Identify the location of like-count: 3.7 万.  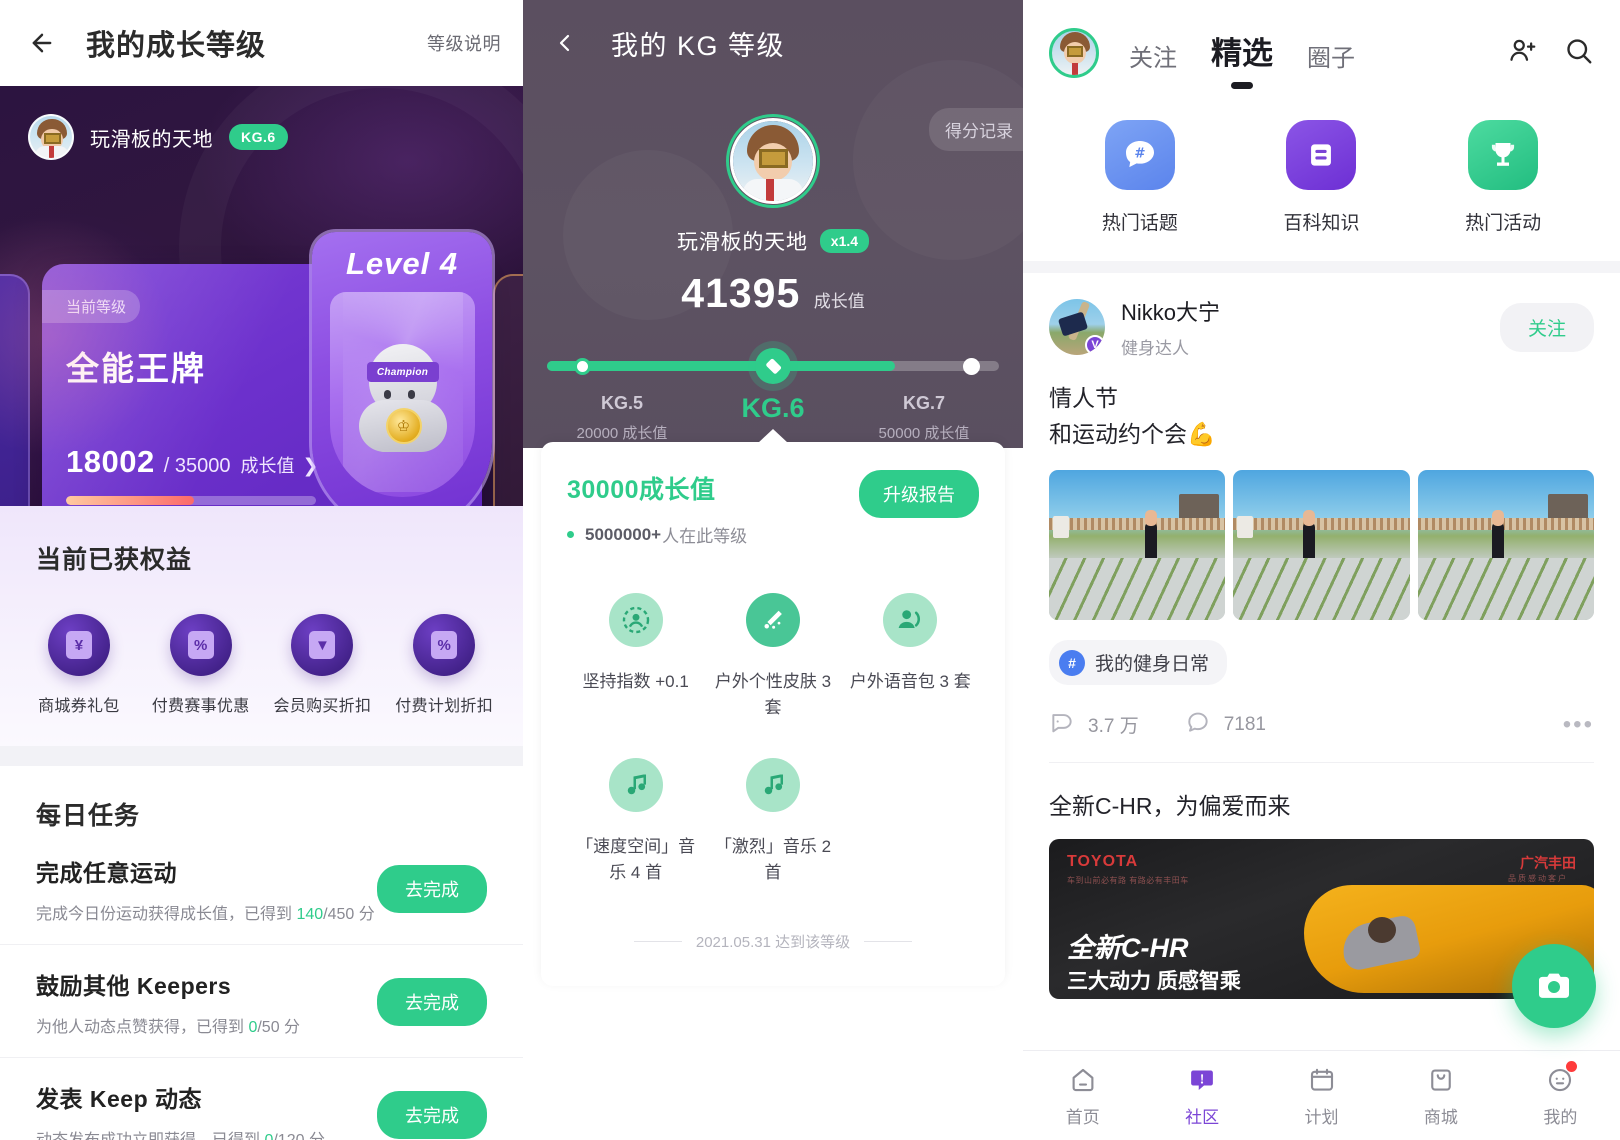
(1113, 727).